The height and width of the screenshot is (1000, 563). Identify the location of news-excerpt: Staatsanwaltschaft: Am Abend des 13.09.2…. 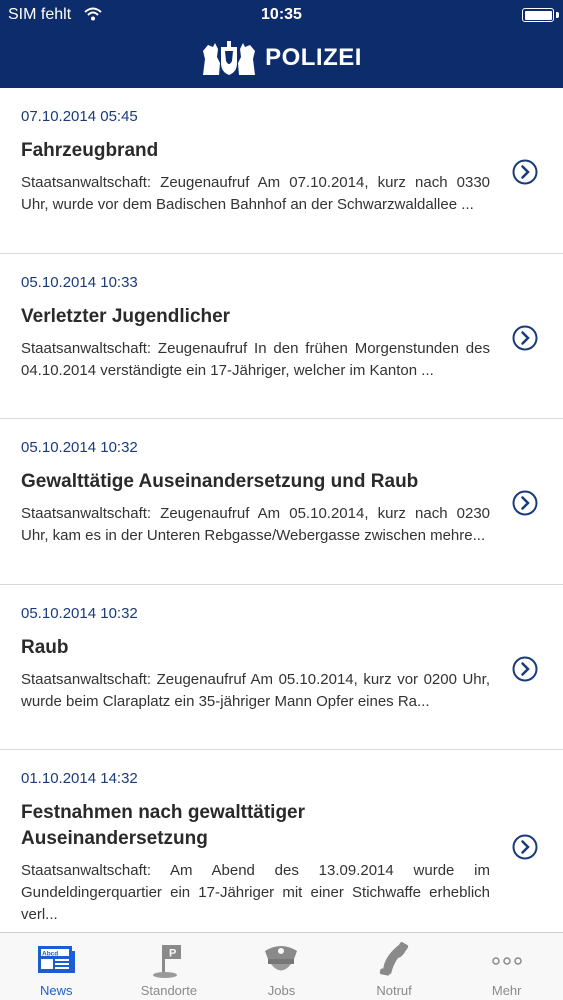
(255, 892).